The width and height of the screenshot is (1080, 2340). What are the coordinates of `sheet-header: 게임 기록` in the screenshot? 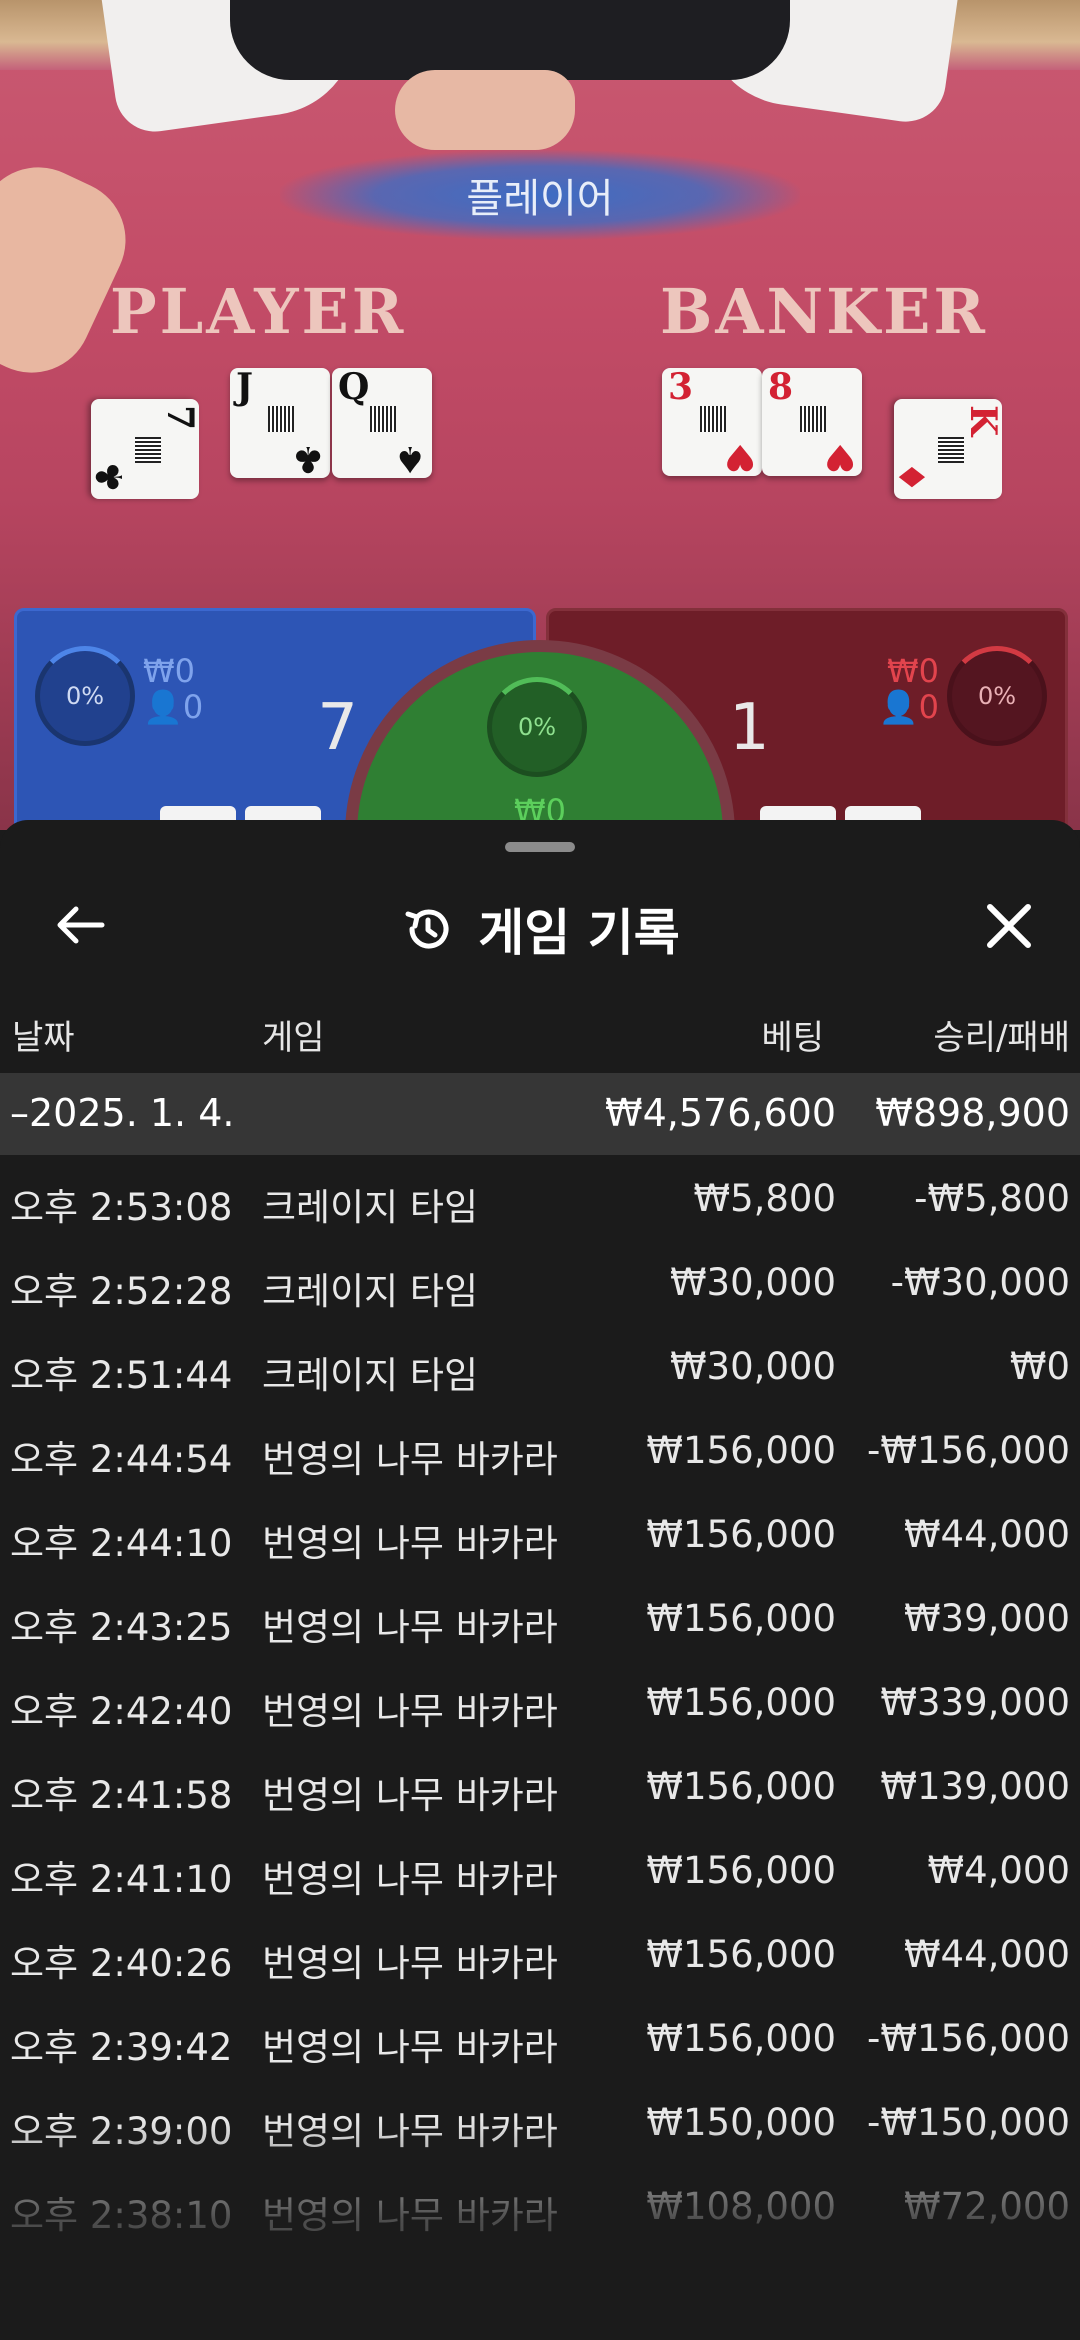 It's located at (540, 925).